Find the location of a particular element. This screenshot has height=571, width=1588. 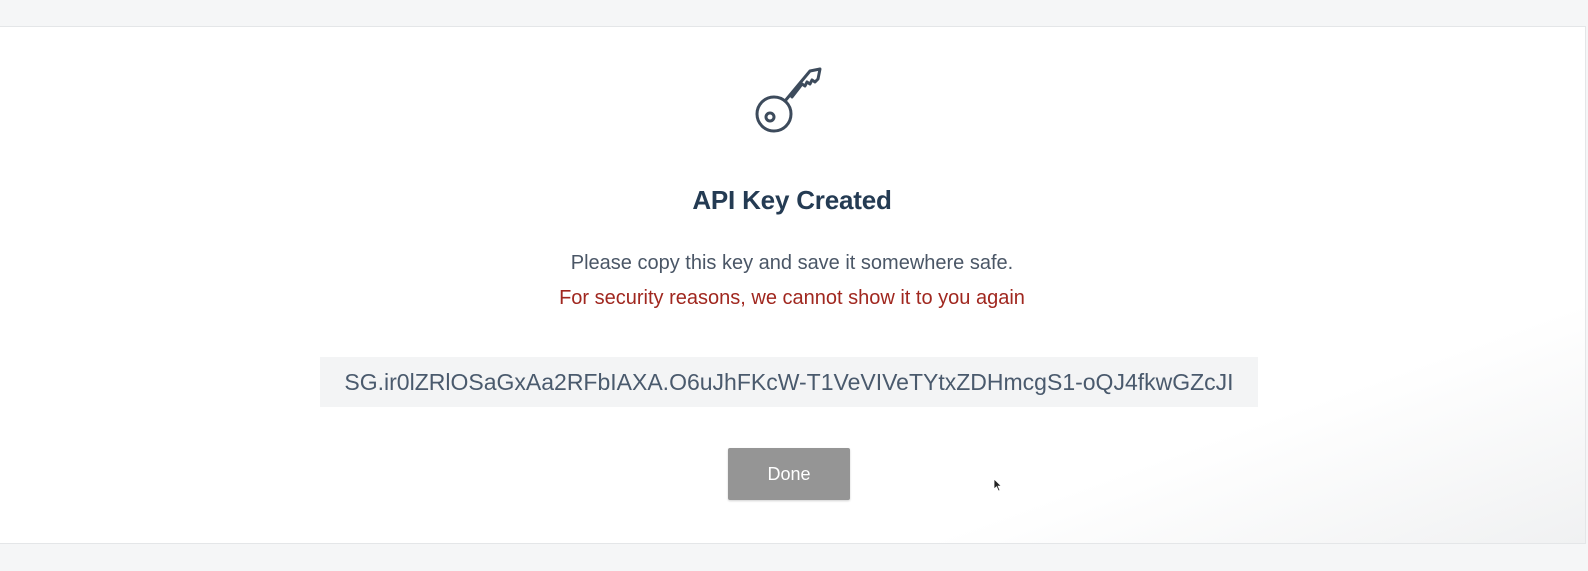

done-button: Done is located at coordinates (789, 474).